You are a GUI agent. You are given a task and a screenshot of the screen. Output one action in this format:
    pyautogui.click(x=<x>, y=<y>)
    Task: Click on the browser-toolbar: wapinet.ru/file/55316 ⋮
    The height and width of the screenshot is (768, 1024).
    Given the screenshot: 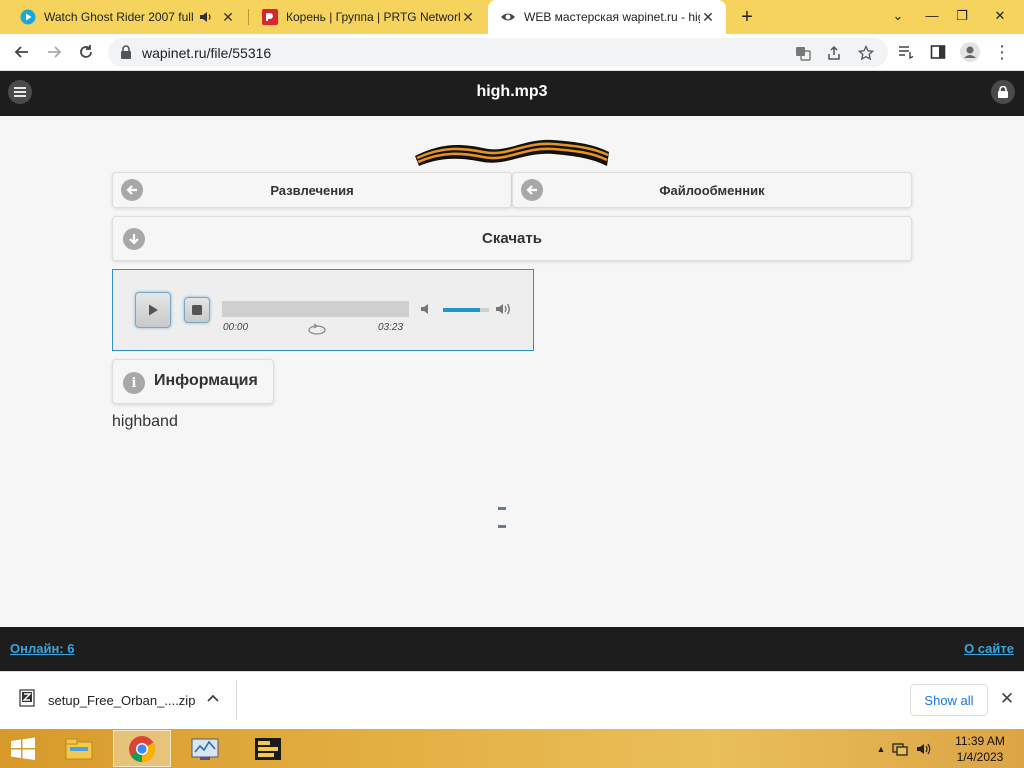 What is the action you would take?
    pyautogui.click(x=512, y=52)
    